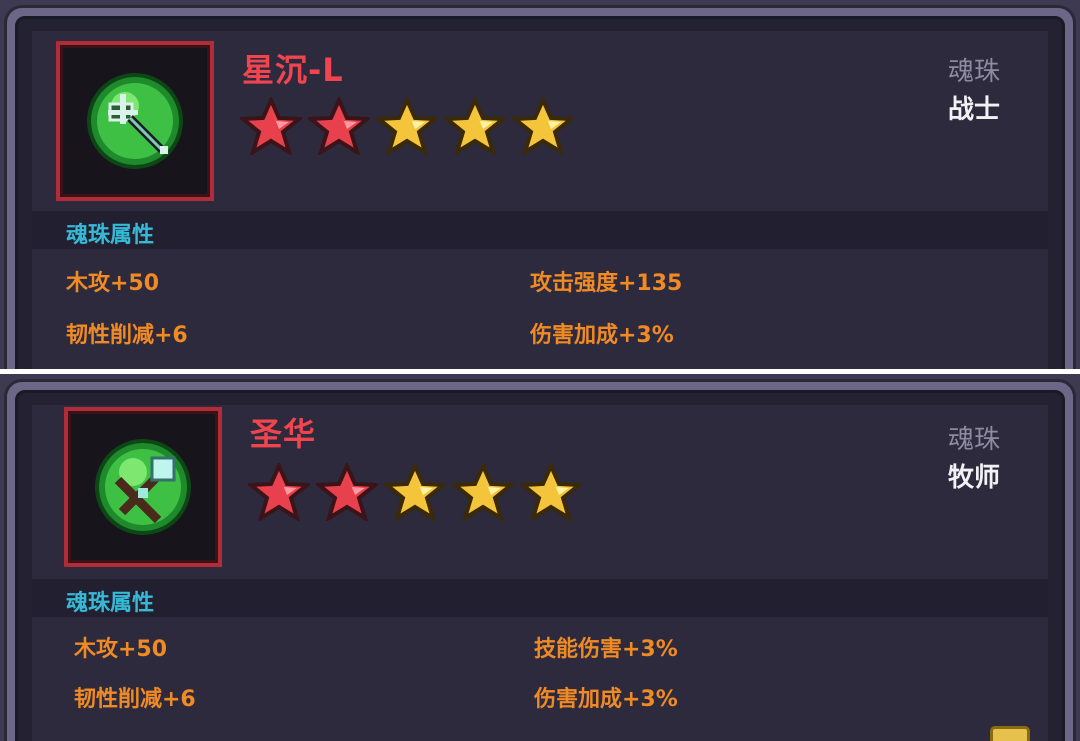 Image resolution: width=1080 pixels, height=741 pixels. I want to click on lock-badge-icon, so click(1010, 733).